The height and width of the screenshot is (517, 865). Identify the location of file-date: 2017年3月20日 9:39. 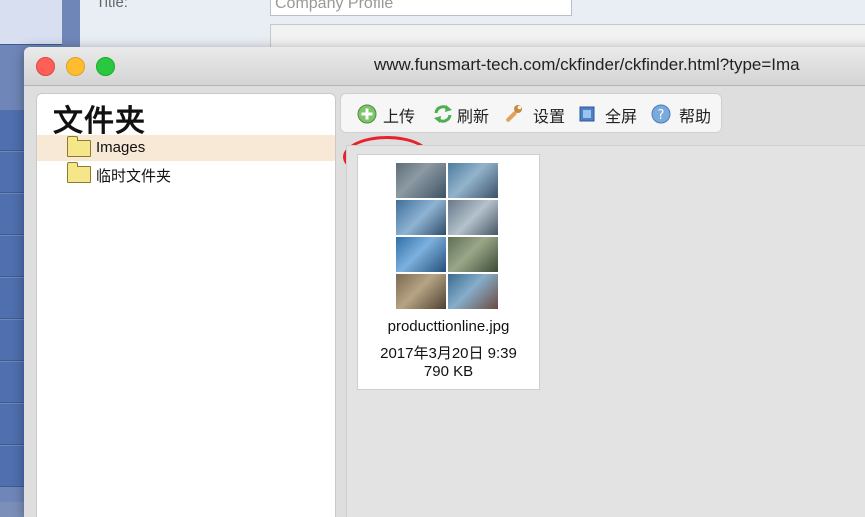
(448, 353).